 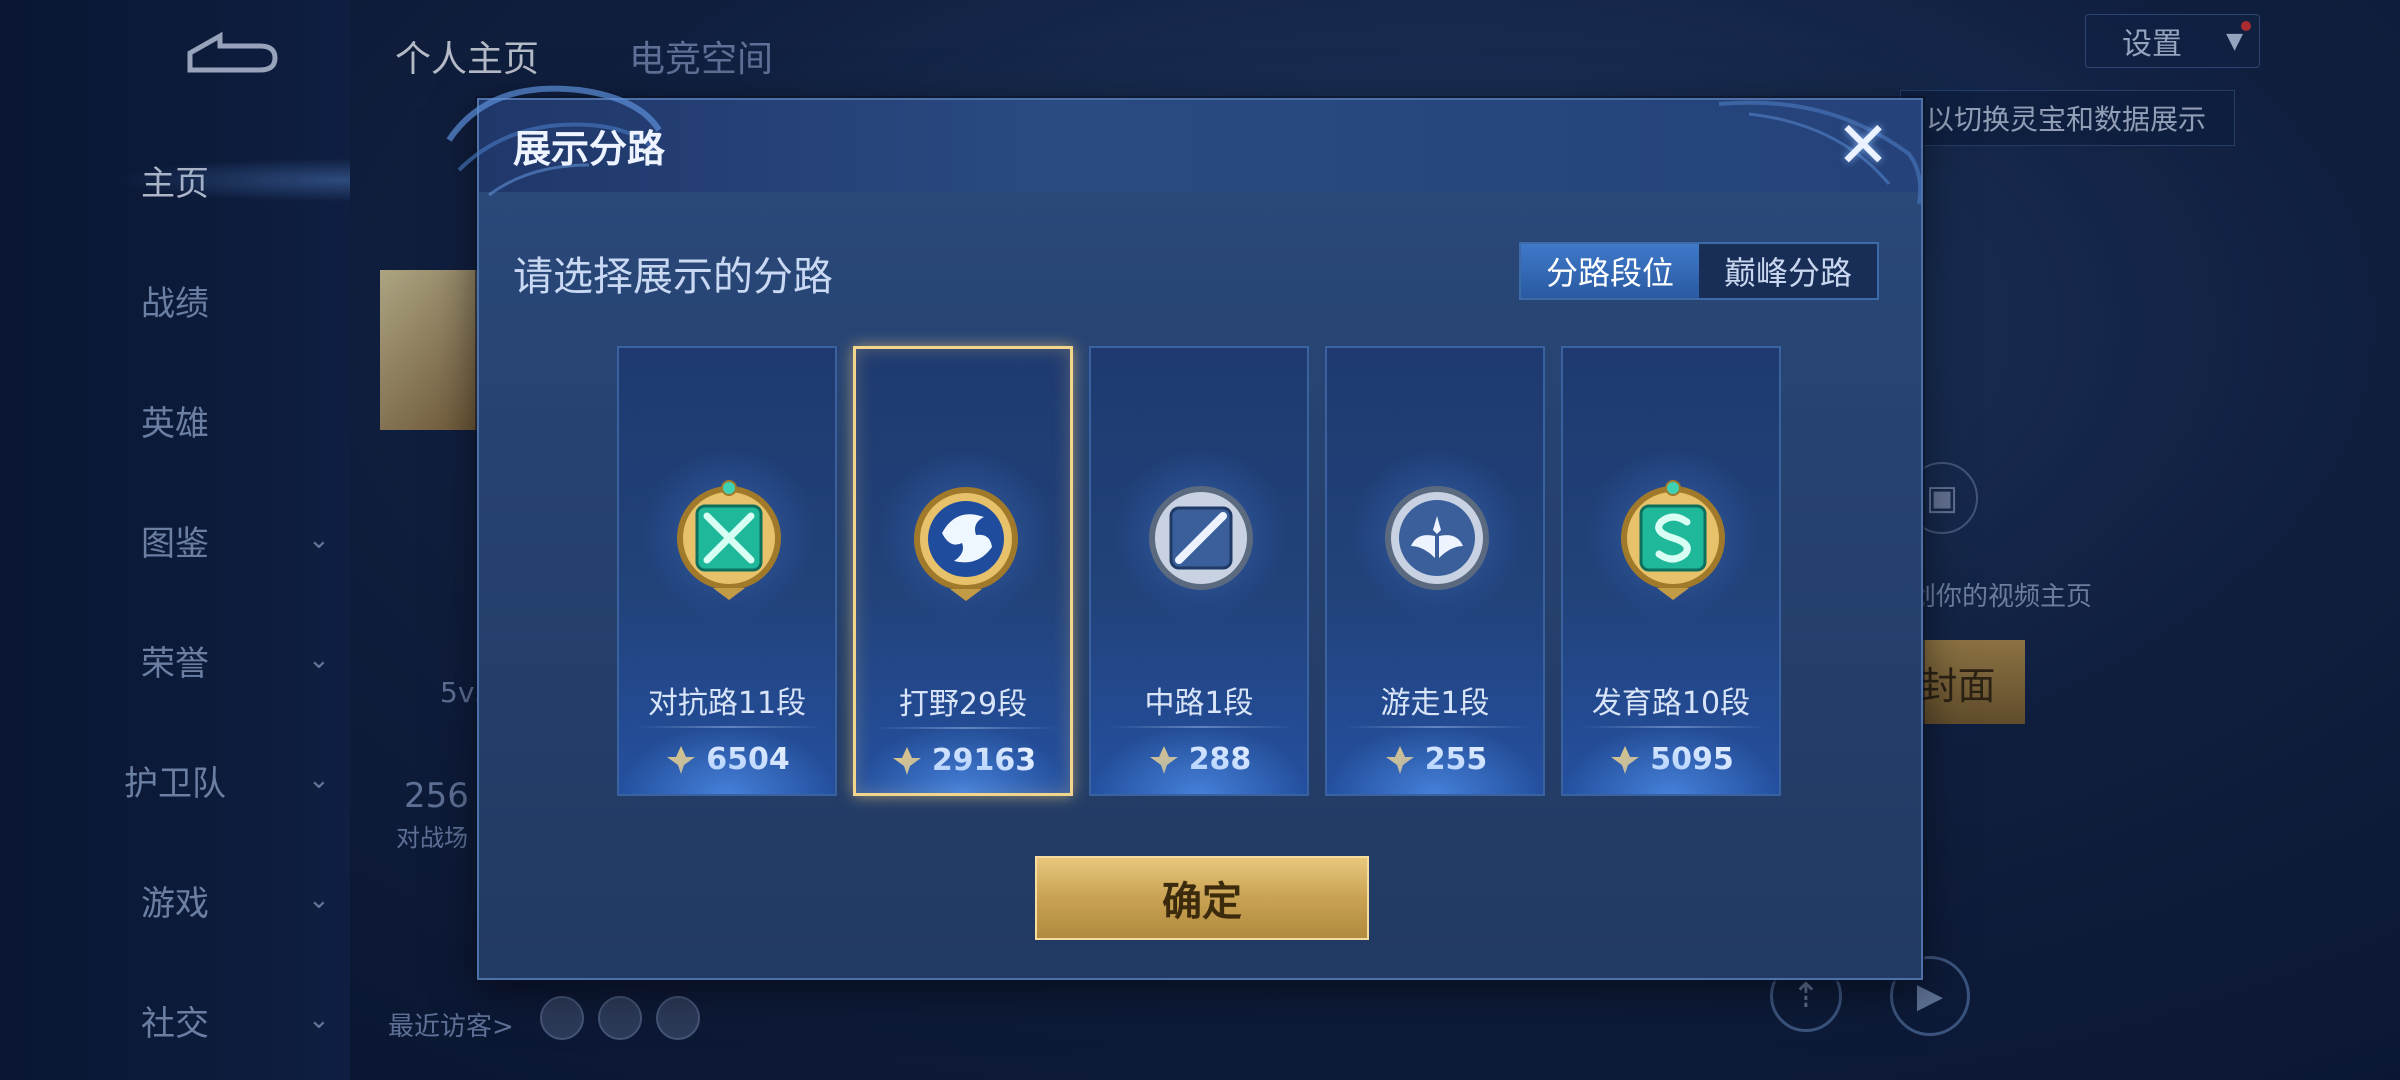 I want to click on confirm-label: 确定, so click(x=1202, y=902).